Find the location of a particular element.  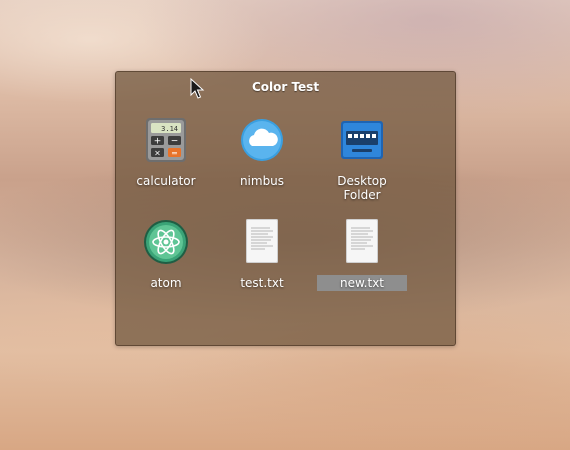

desktop-folder-icon is located at coordinates (362, 140).